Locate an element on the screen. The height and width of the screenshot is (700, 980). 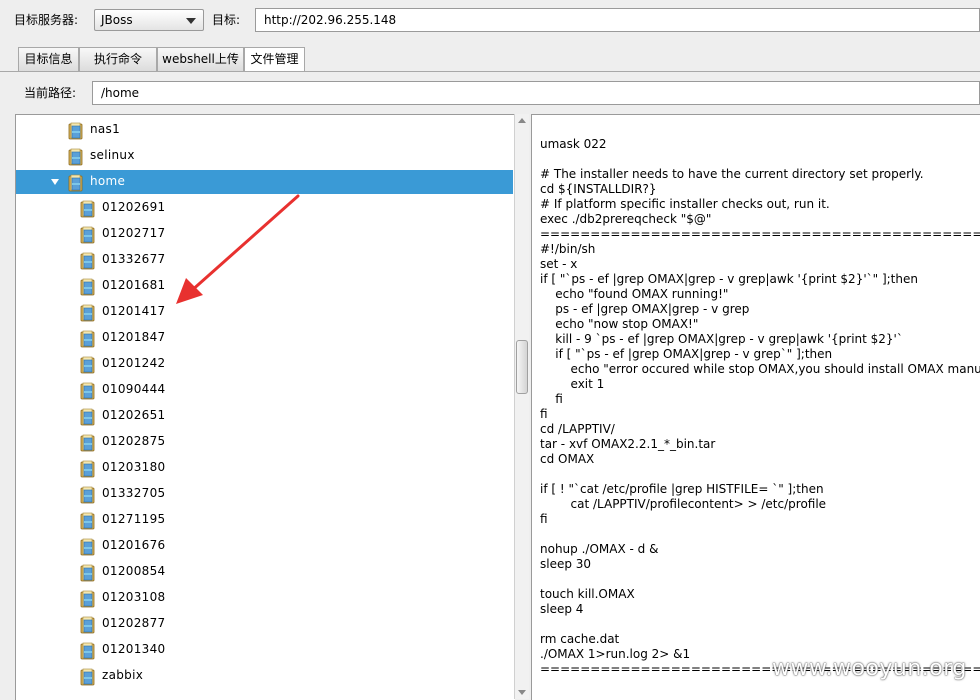
tree-item-label: 01202691 is located at coordinates (134, 207).